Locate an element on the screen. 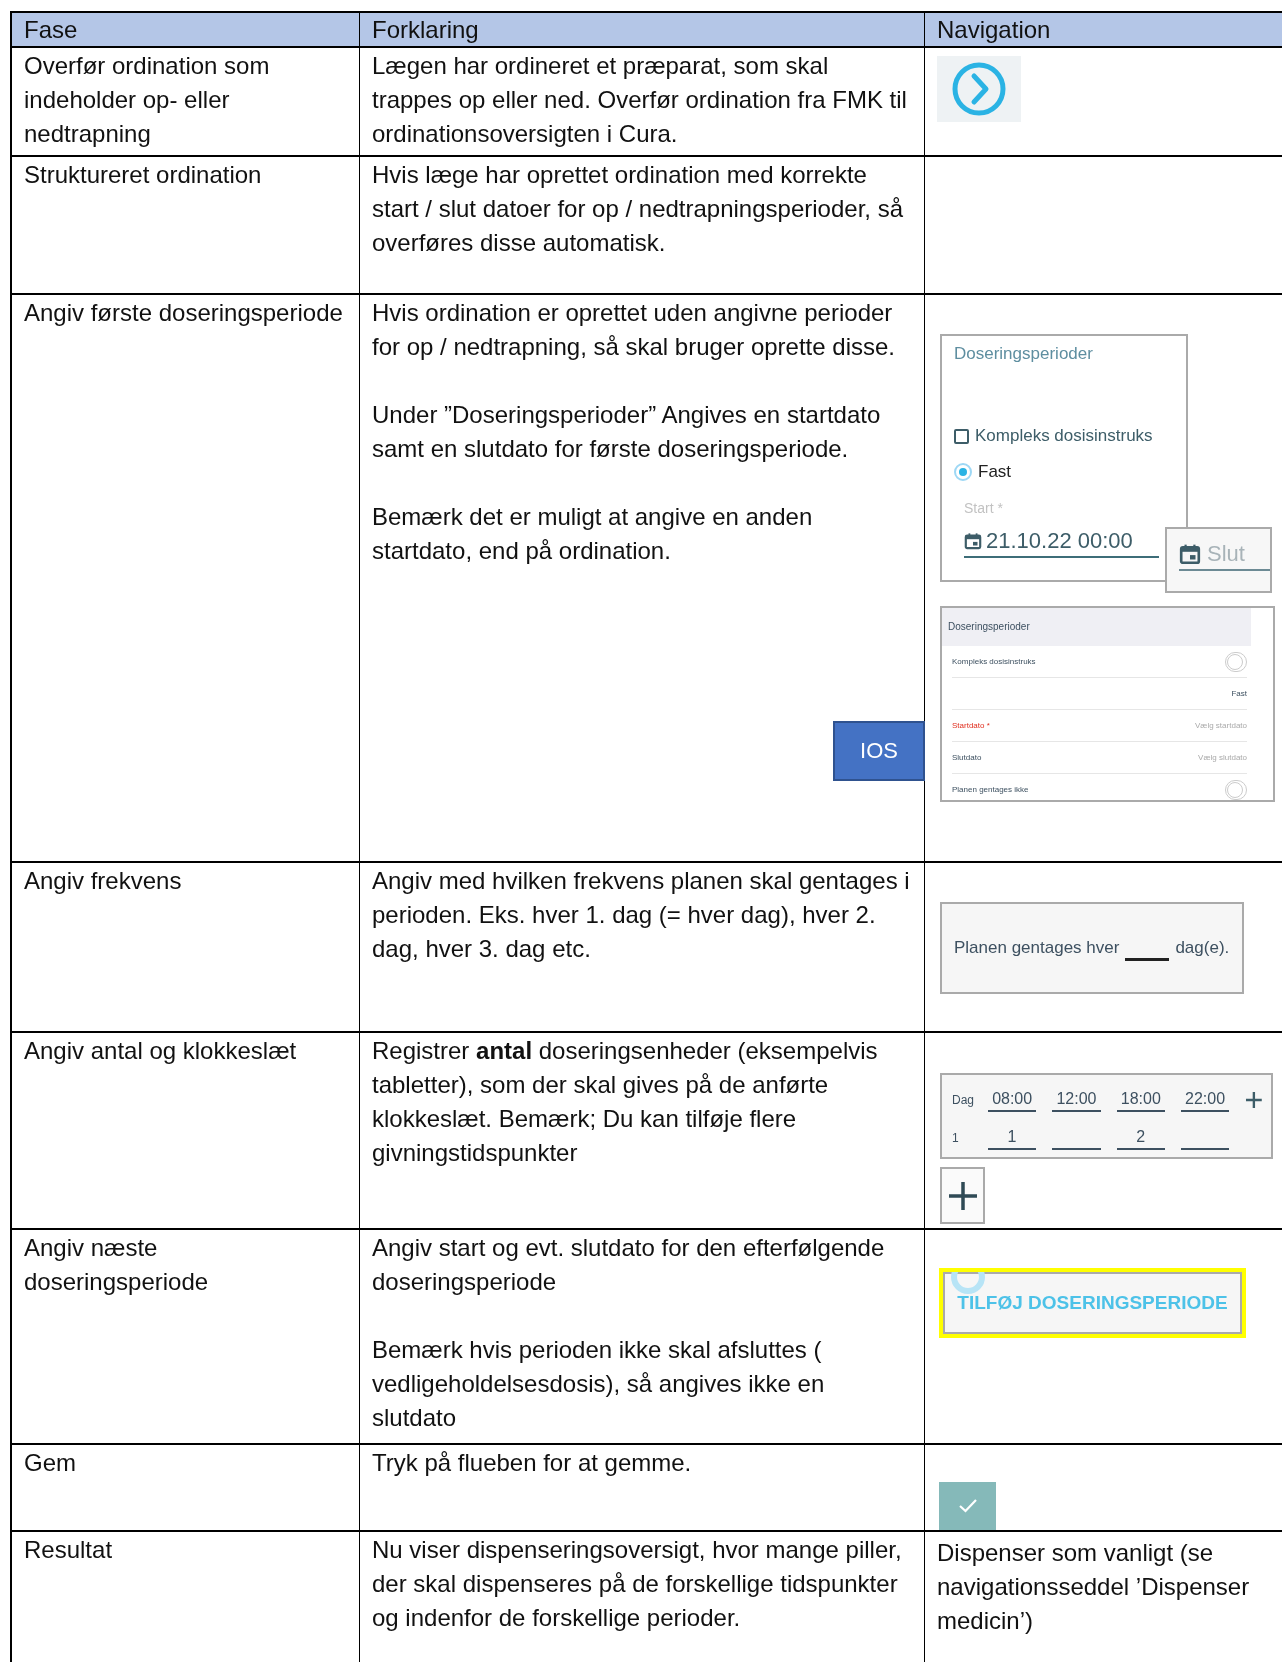 This screenshot has height=1662, width=1282. checkbox-label: Kompleks dosisinstruks is located at coordinates (1064, 436).